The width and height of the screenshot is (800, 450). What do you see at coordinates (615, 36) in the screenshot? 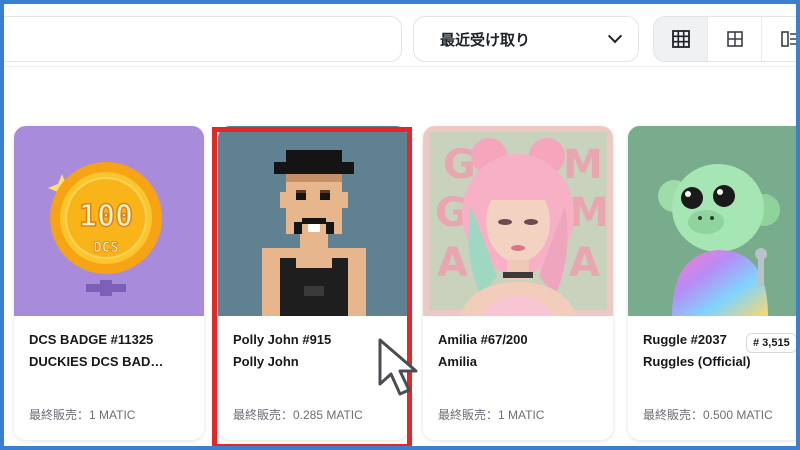
I see `chevron-down-icon` at bounding box center [615, 36].